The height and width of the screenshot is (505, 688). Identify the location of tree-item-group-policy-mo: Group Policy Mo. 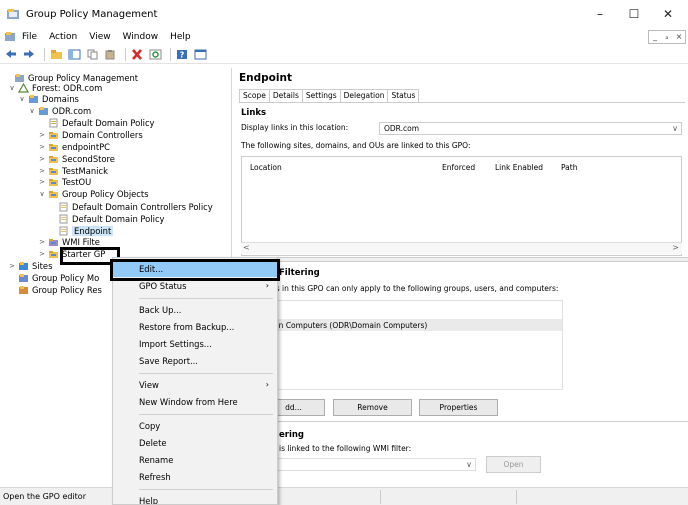
(53, 277).